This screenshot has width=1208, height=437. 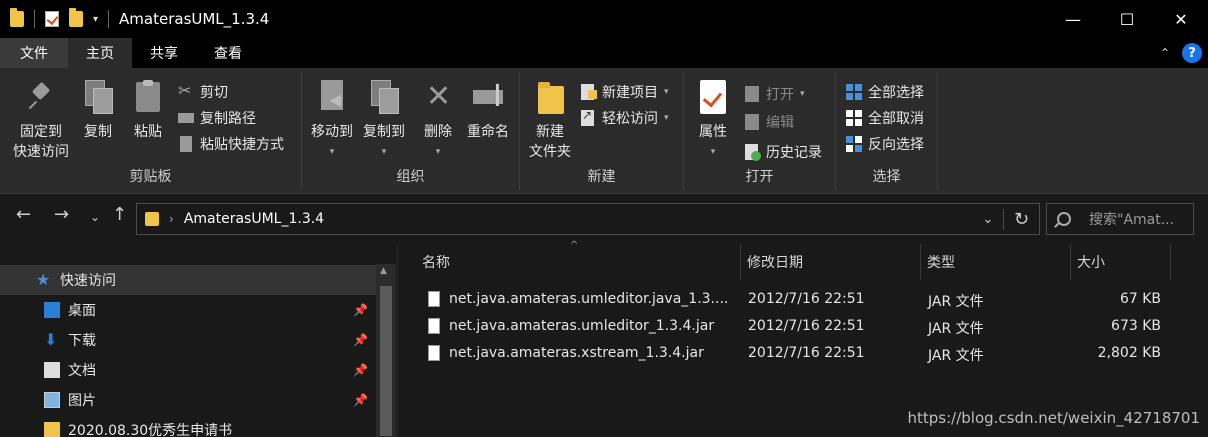 What do you see at coordinates (188, 400) in the screenshot?
I see `sidebar-item-pictures: 图片 📌` at bounding box center [188, 400].